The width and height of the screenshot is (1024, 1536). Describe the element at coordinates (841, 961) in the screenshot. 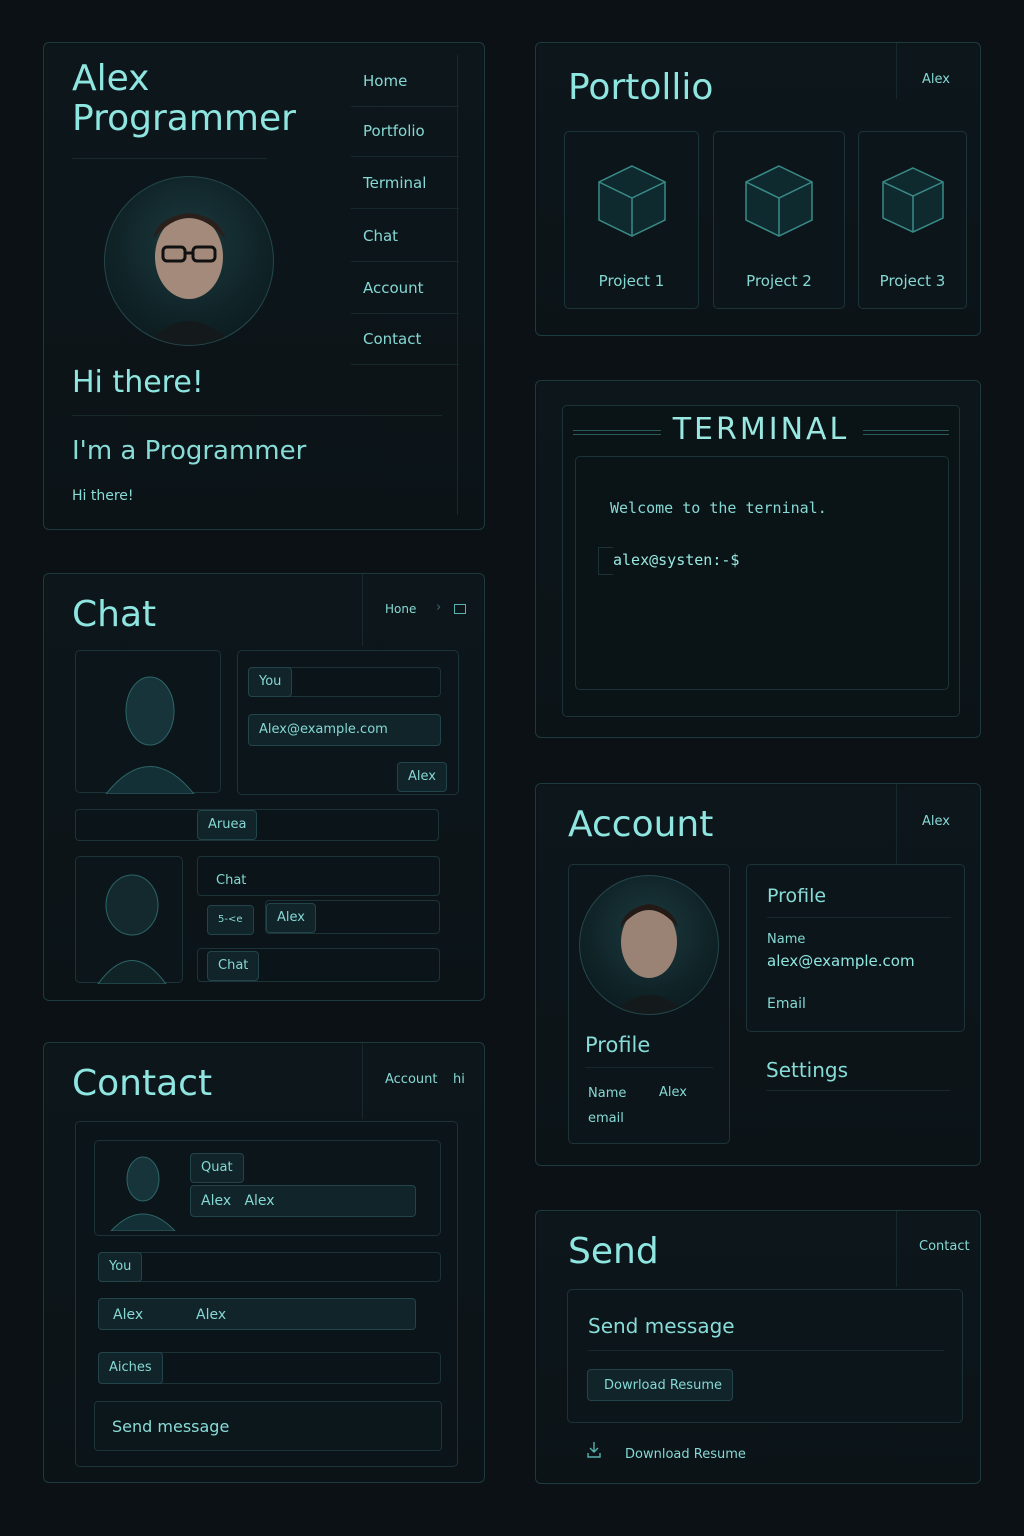

I see `account-email-value: alex@example.com` at that location.